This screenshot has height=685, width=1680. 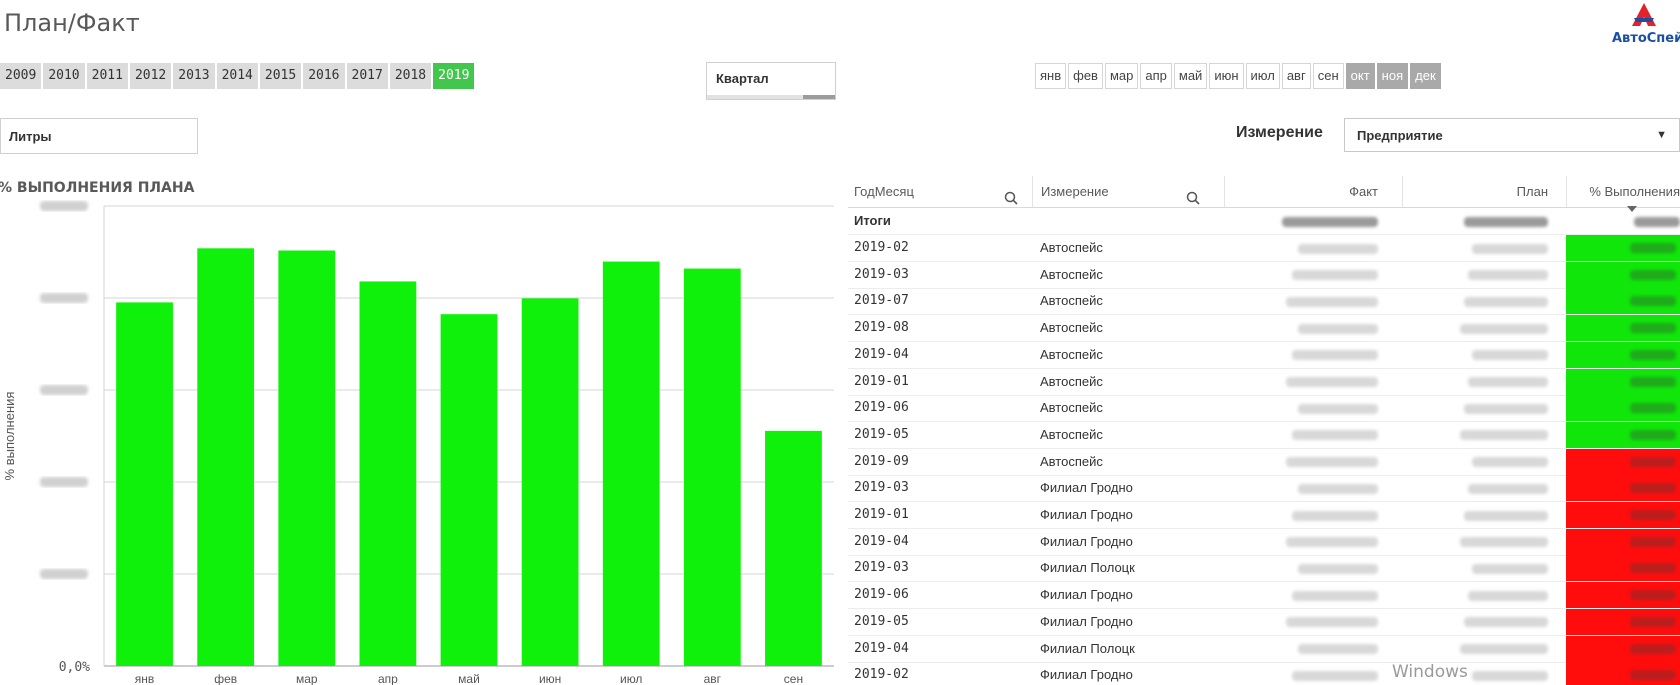 I want to click on dimension-select-value: Предприятие, so click(x=1400, y=135).